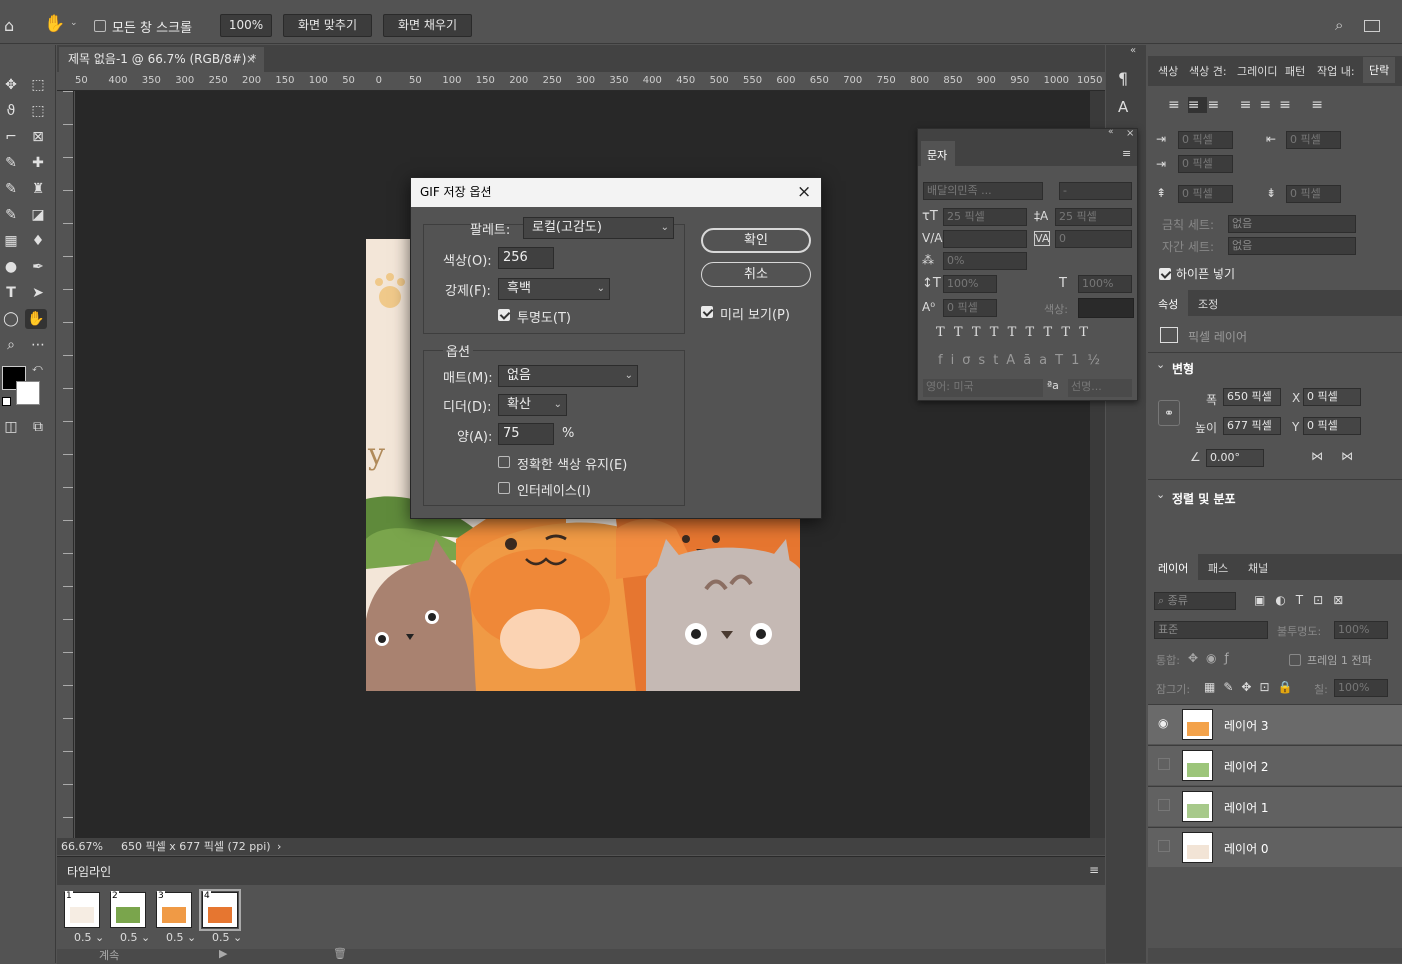 This screenshot has width=1402, height=964. What do you see at coordinates (1016, 332) in the screenshot?
I see `faux-style-buttons: TTTTTTTTT` at bounding box center [1016, 332].